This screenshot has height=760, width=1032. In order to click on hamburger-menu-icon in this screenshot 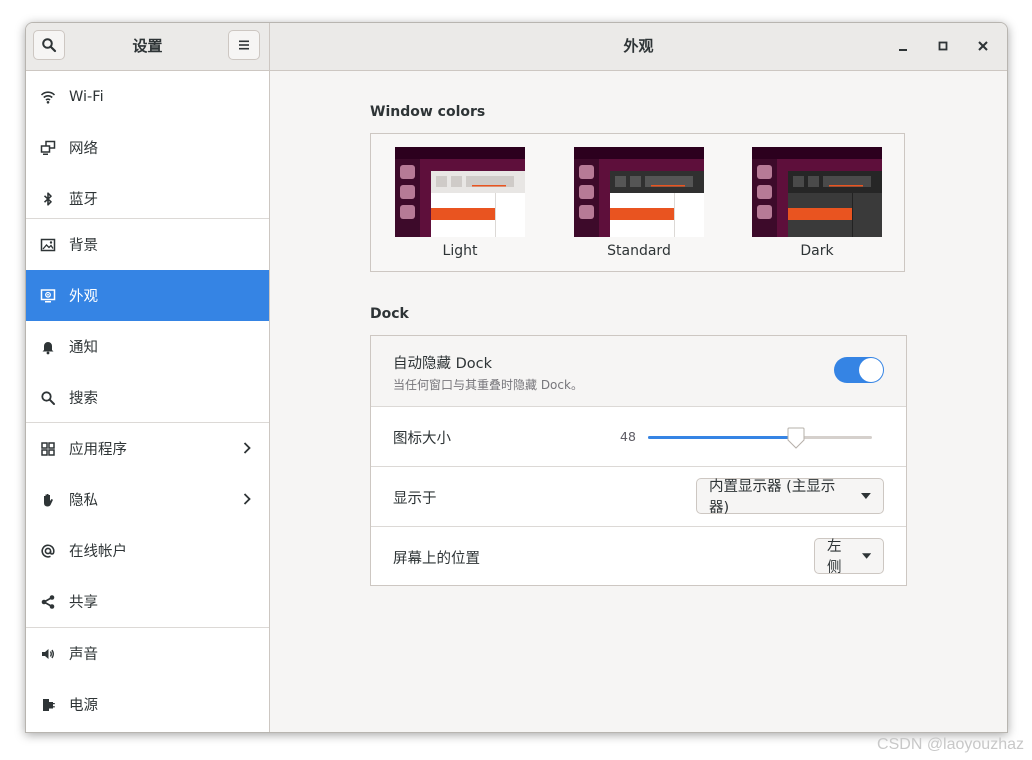, I will do `click(244, 45)`.